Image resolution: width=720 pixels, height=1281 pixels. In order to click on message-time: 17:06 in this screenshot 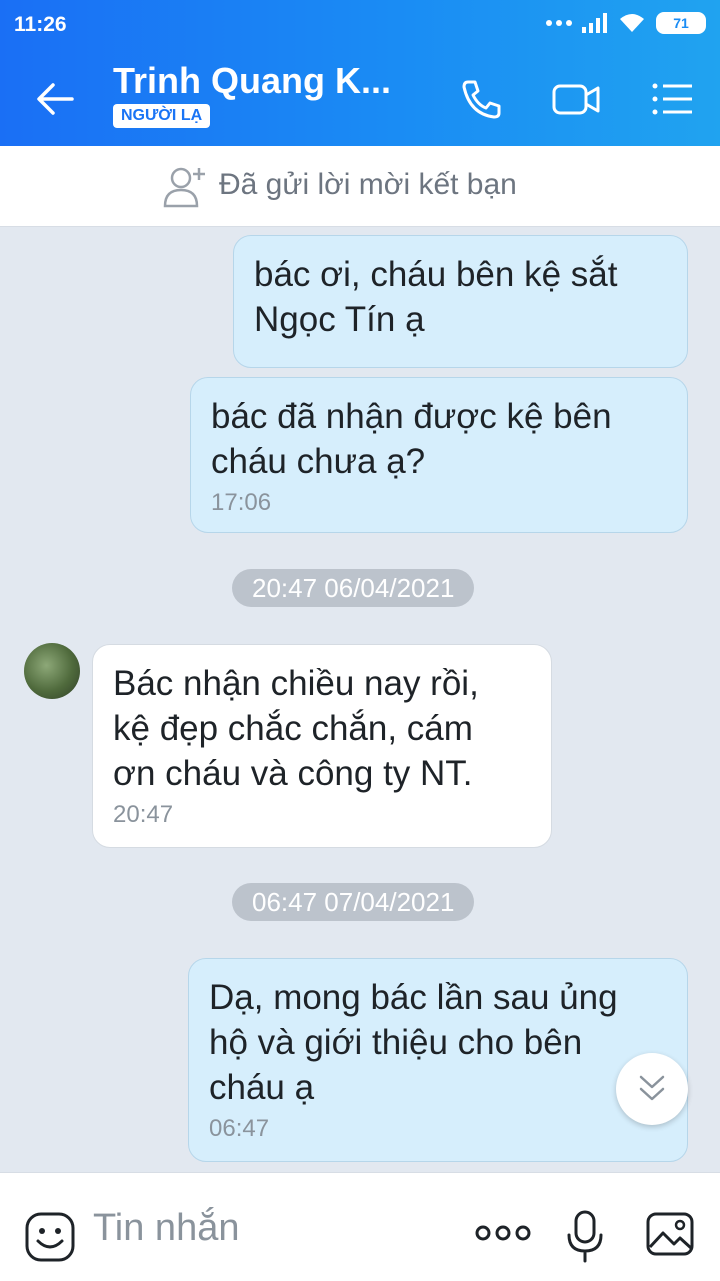, I will do `click(241, 502)`.